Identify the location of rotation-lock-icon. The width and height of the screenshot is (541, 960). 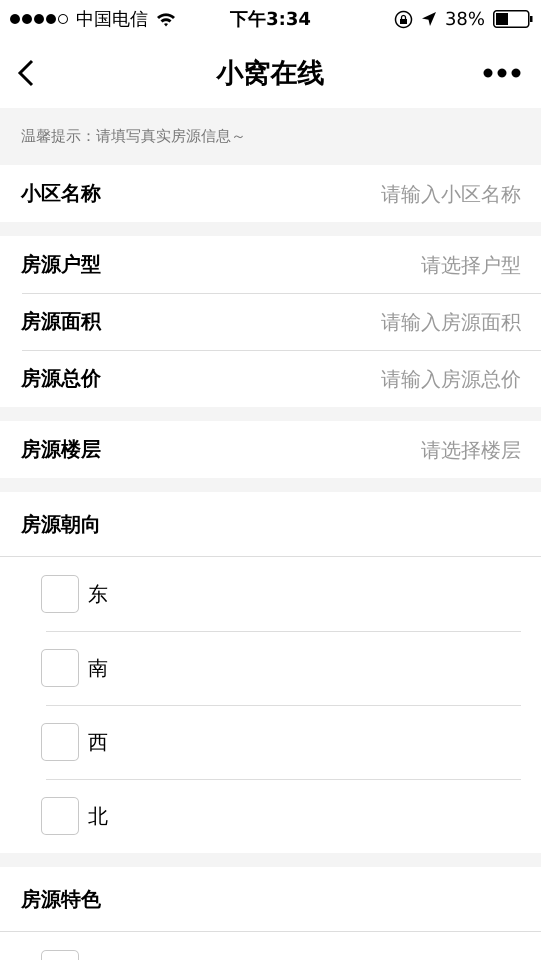
(403, 19).